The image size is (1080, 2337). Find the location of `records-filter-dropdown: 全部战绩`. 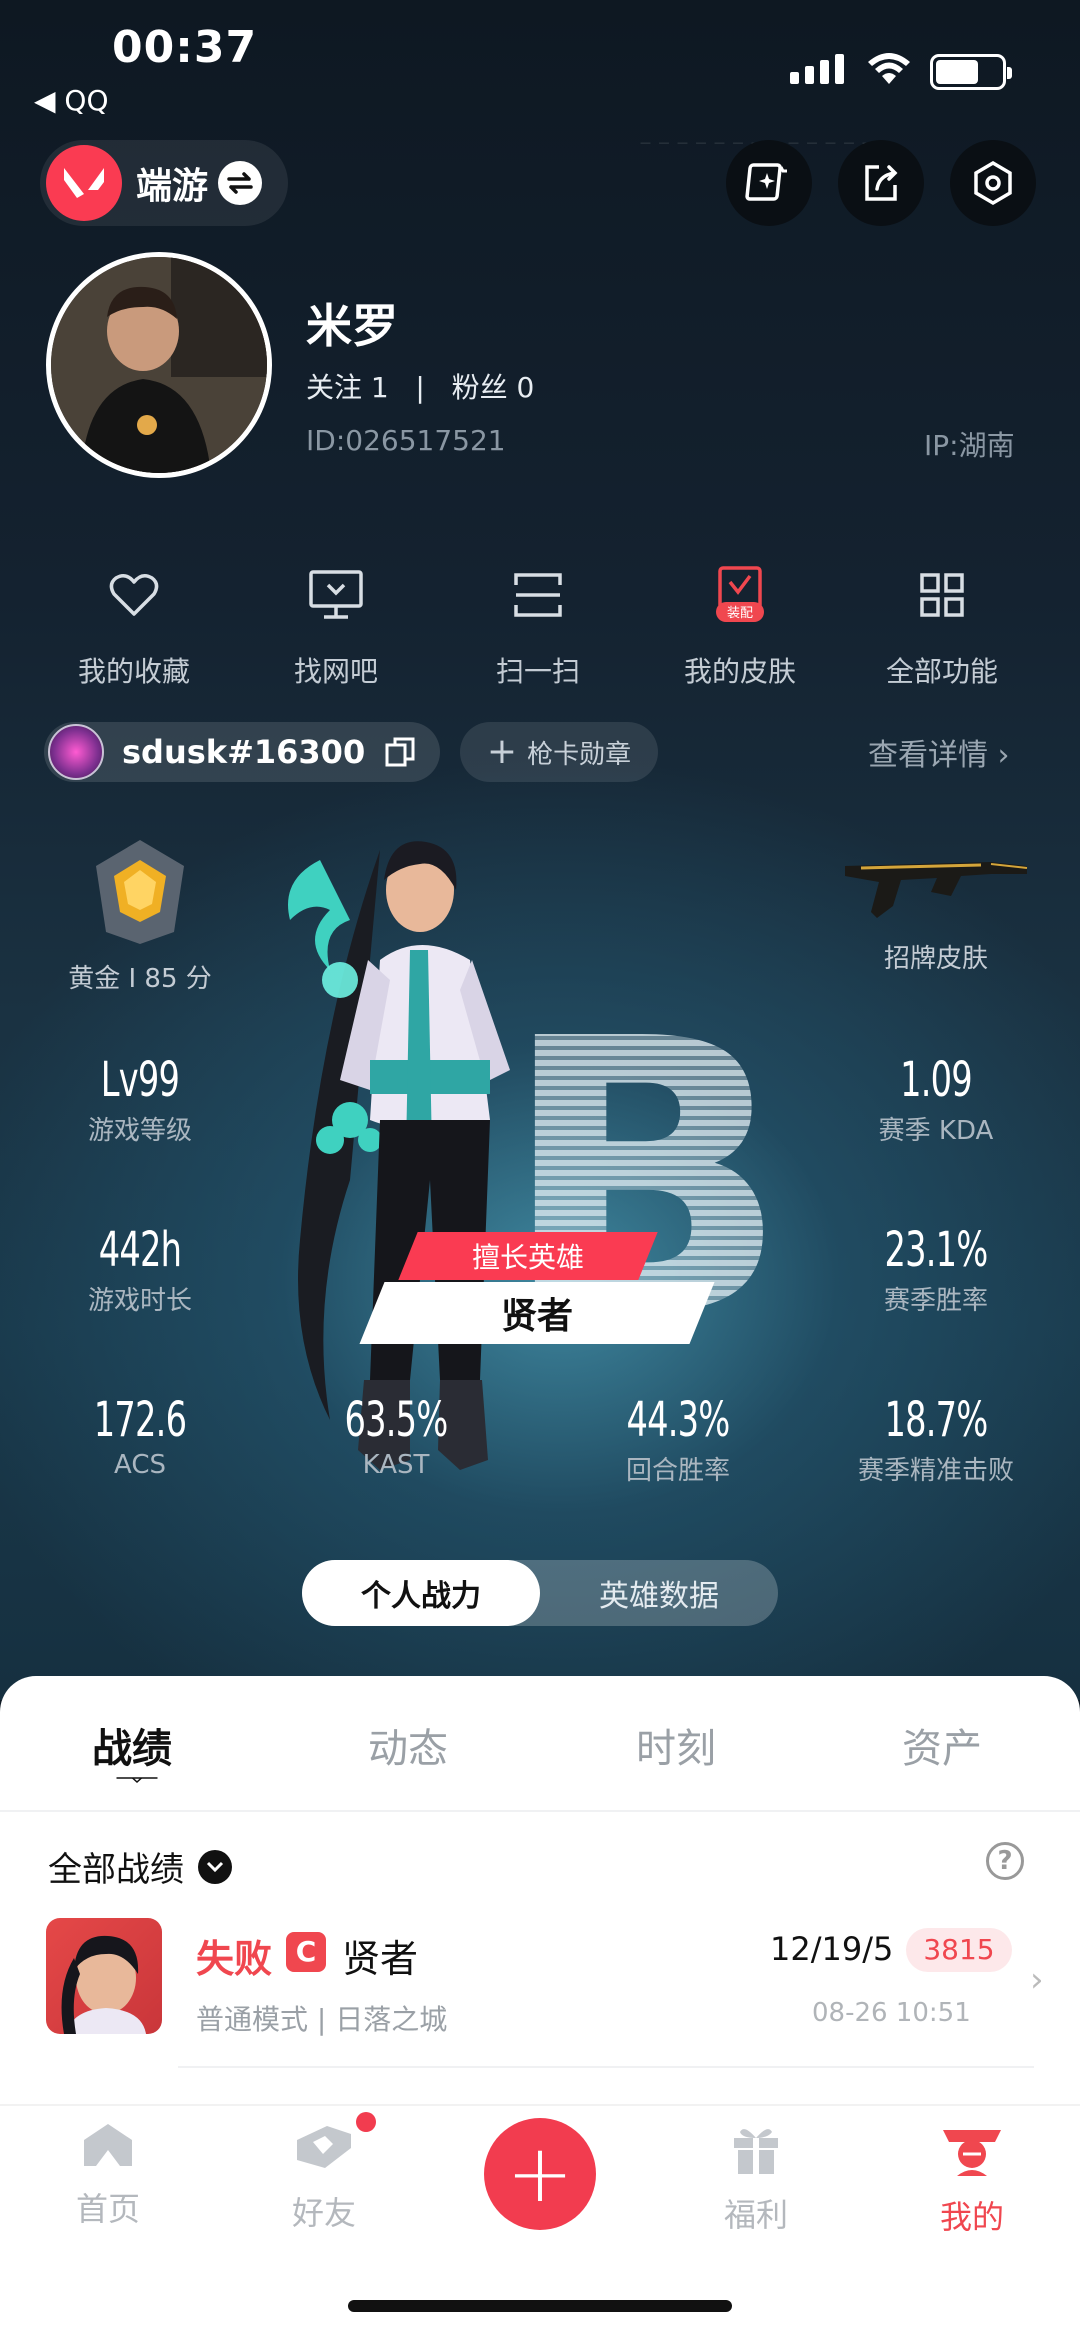

records-filter-dropdown: 全部战绩 is located at coordinates (140, 1866).